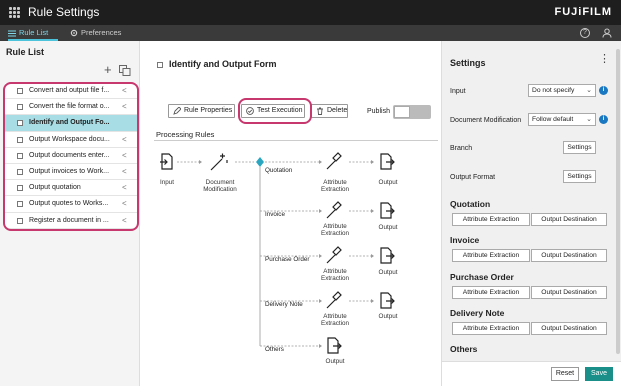 This screenshot has width=621, height=386. Describe the element at coordinates (553, 90) in the screenshot. I see `input-select-value: Do not specify` at that location.